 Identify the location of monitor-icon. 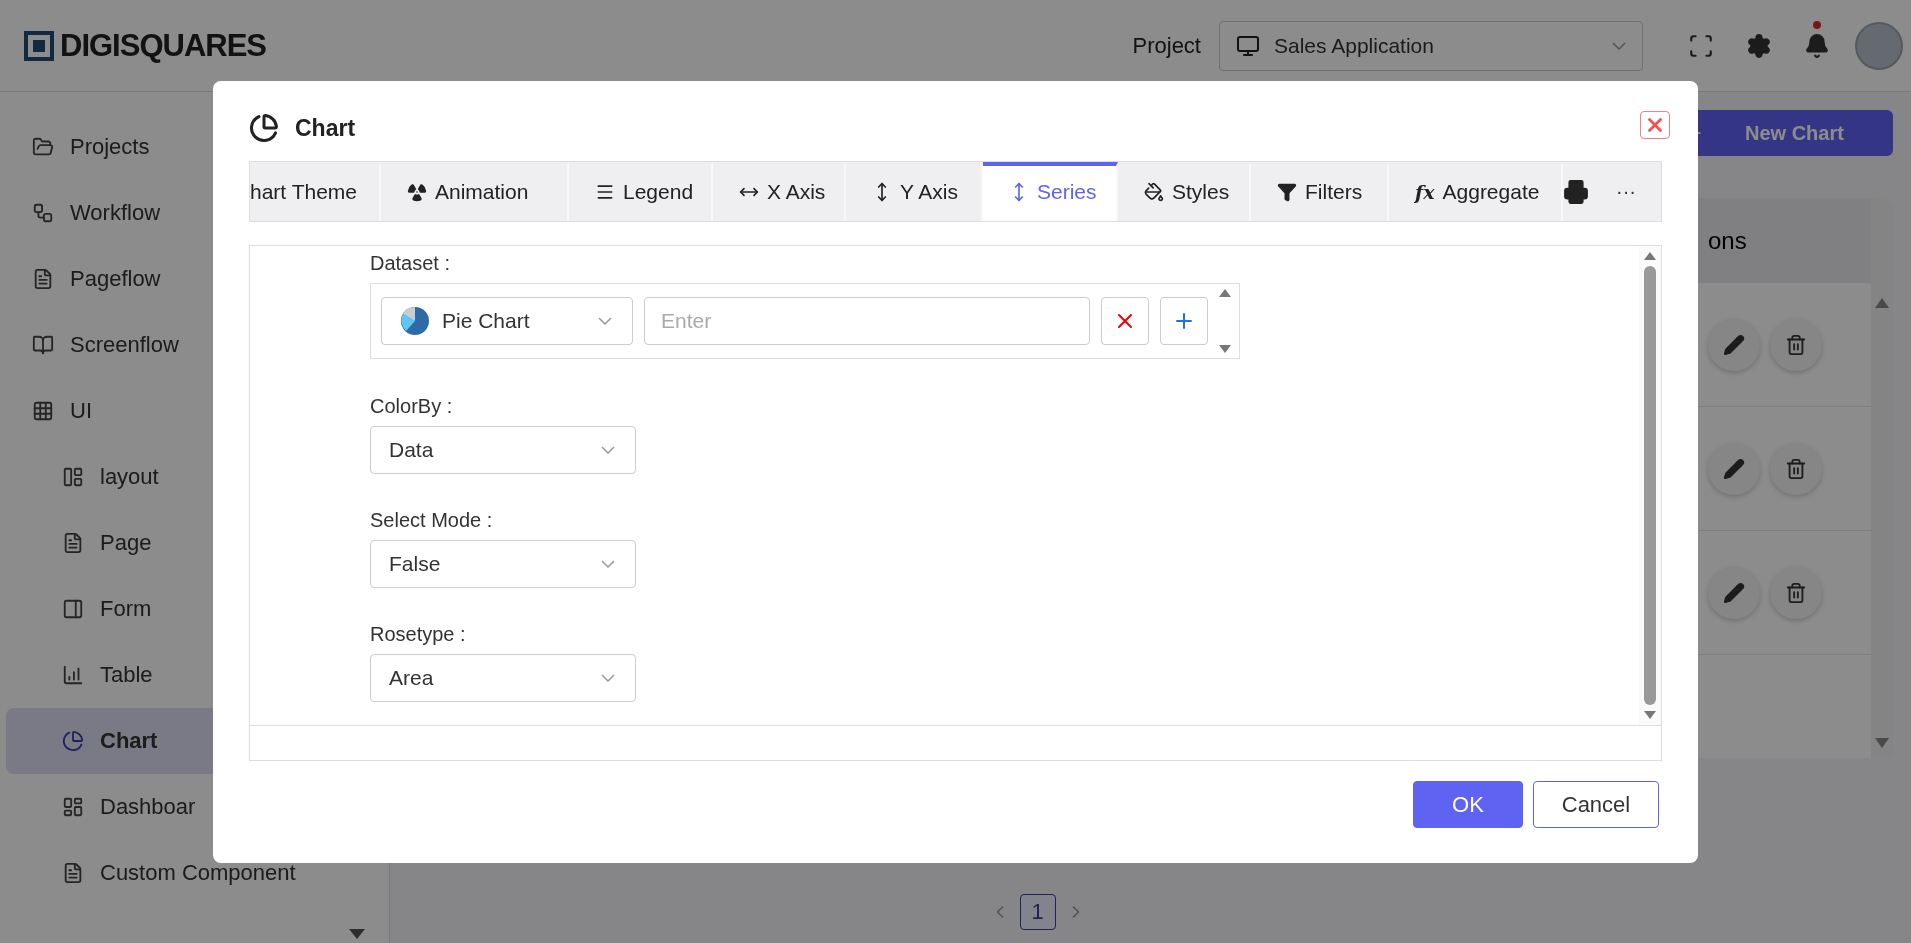
(1248, 45).